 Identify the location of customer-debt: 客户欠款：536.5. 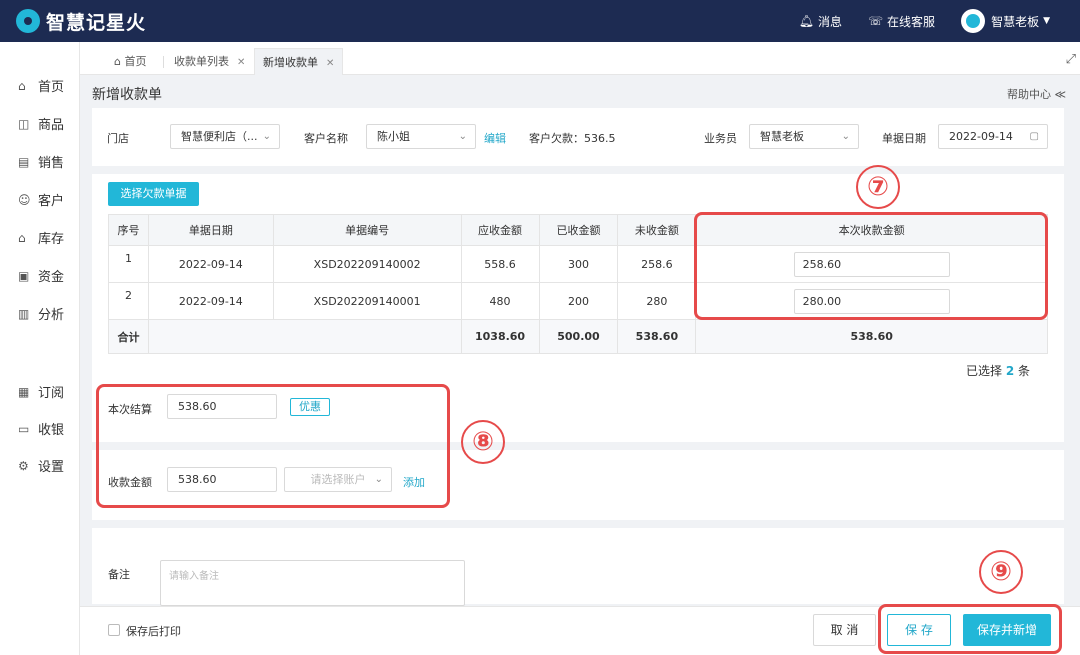
(572, 138).